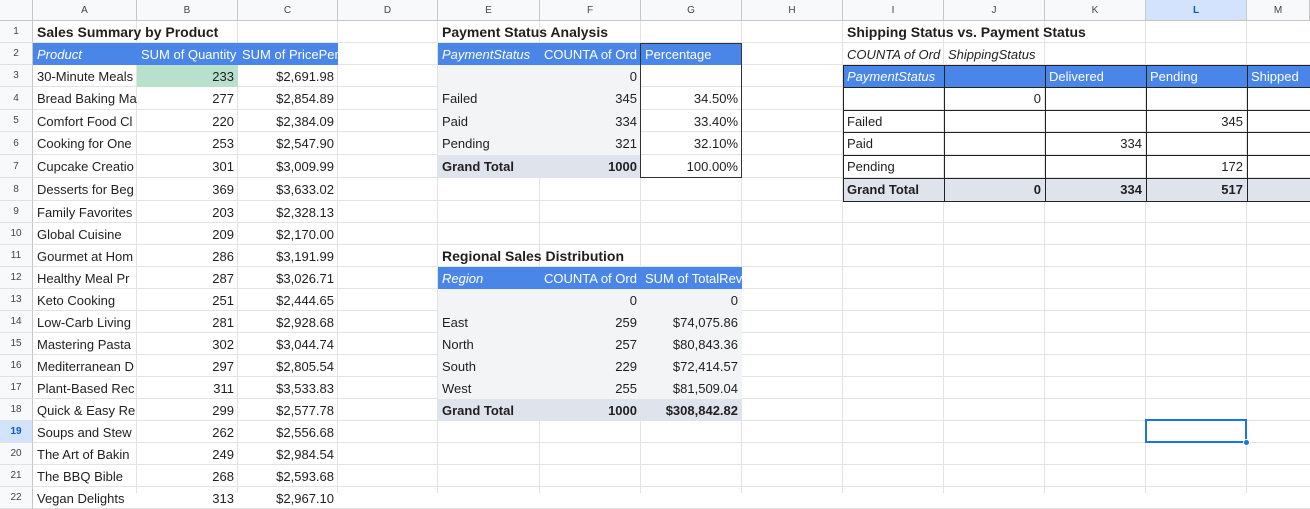 This screenshot has width=1310, height=509. I want to click on row-header-8: 8, so click(16, 189).